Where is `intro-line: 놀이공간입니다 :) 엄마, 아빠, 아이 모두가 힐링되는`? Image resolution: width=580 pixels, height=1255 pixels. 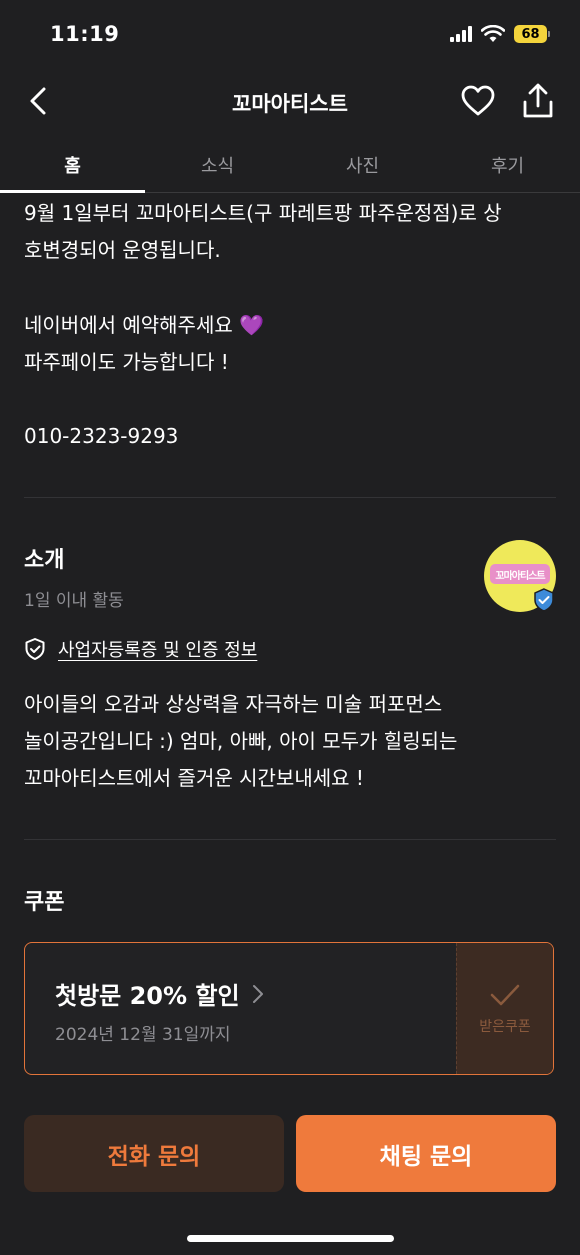 intro-line: 놀이공간입니다 :) 엄마, 아빠, 아이 모두가 힐링되는 is located at coordinates (241, 741).